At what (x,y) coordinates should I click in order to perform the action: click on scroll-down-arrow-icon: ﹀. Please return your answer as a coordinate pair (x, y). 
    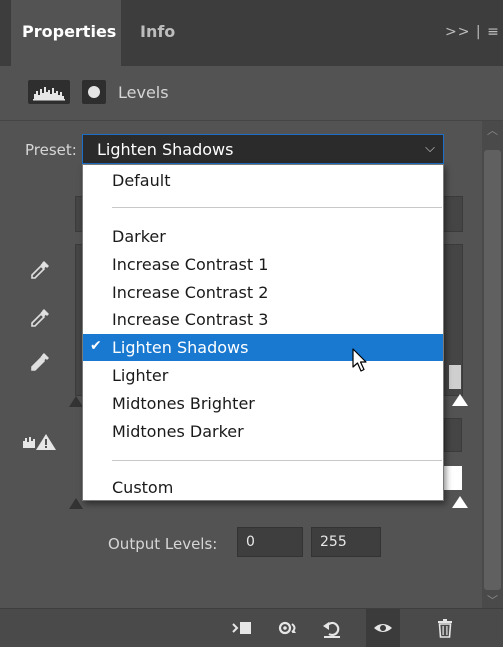
    Looking at the image, I should click on (492, 600).